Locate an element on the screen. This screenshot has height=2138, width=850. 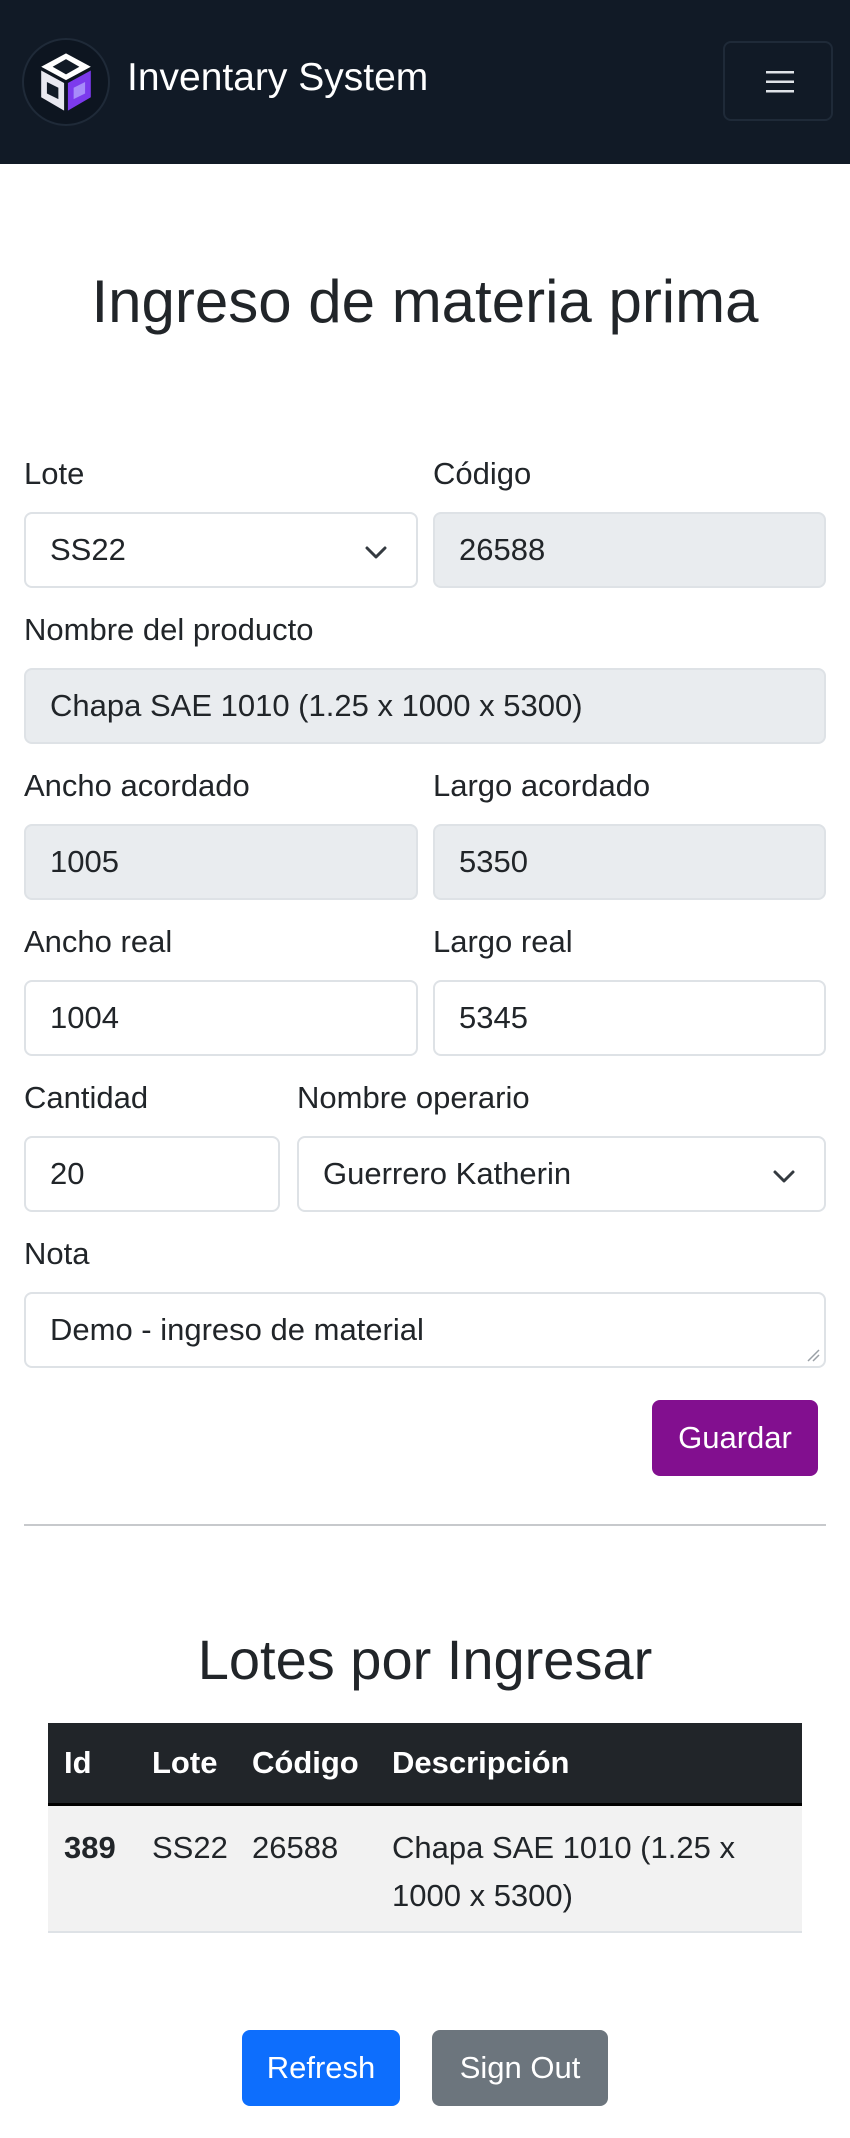
sign-out-button: Sign Out is located at coordinates (520, 2068).